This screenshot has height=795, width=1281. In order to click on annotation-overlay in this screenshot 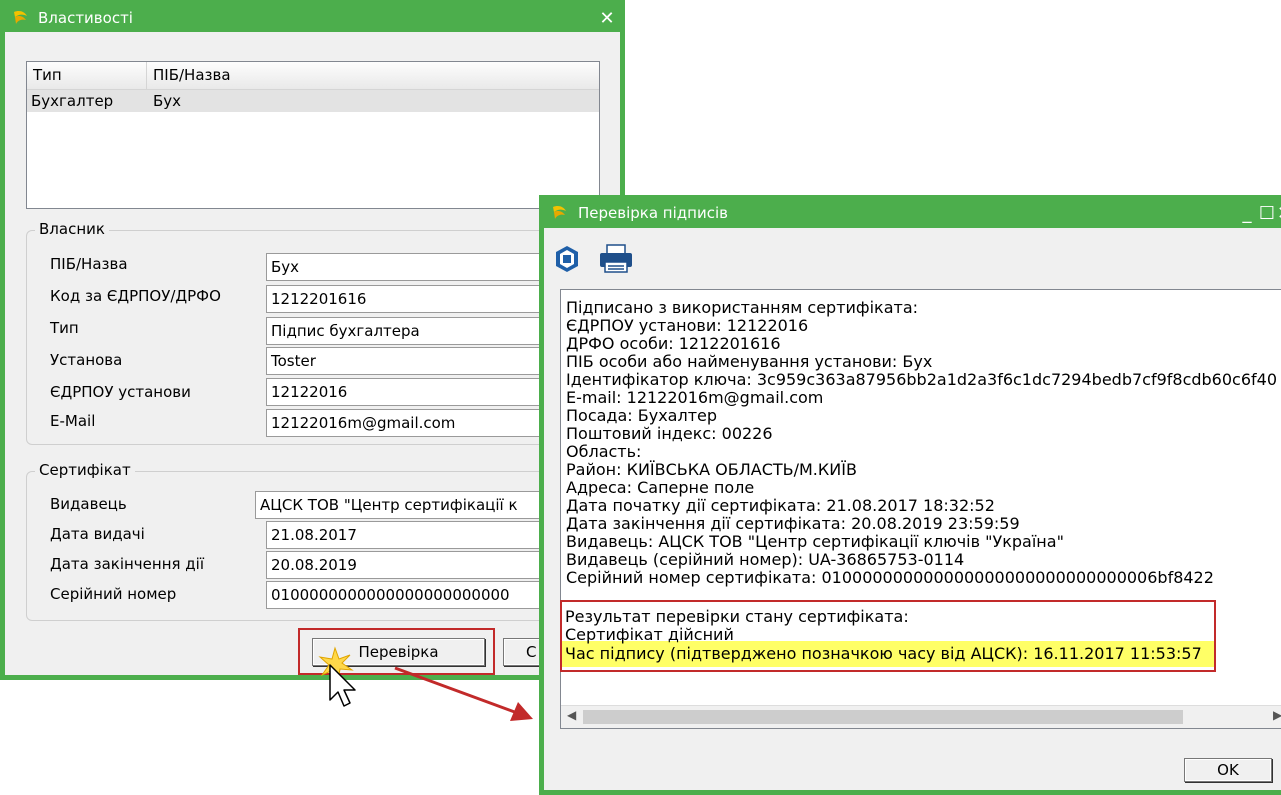, I will do `click(425, 683)`.